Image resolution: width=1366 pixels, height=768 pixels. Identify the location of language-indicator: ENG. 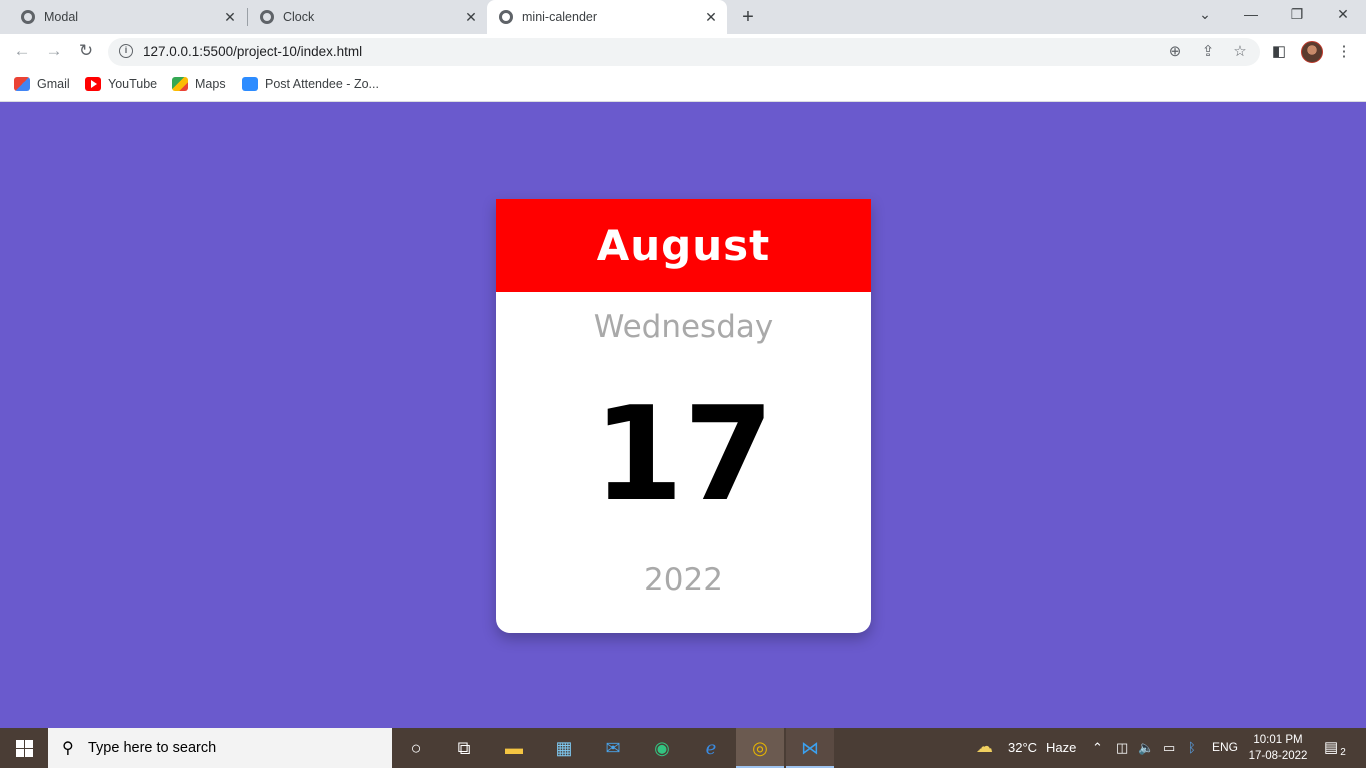
(1225, 747).